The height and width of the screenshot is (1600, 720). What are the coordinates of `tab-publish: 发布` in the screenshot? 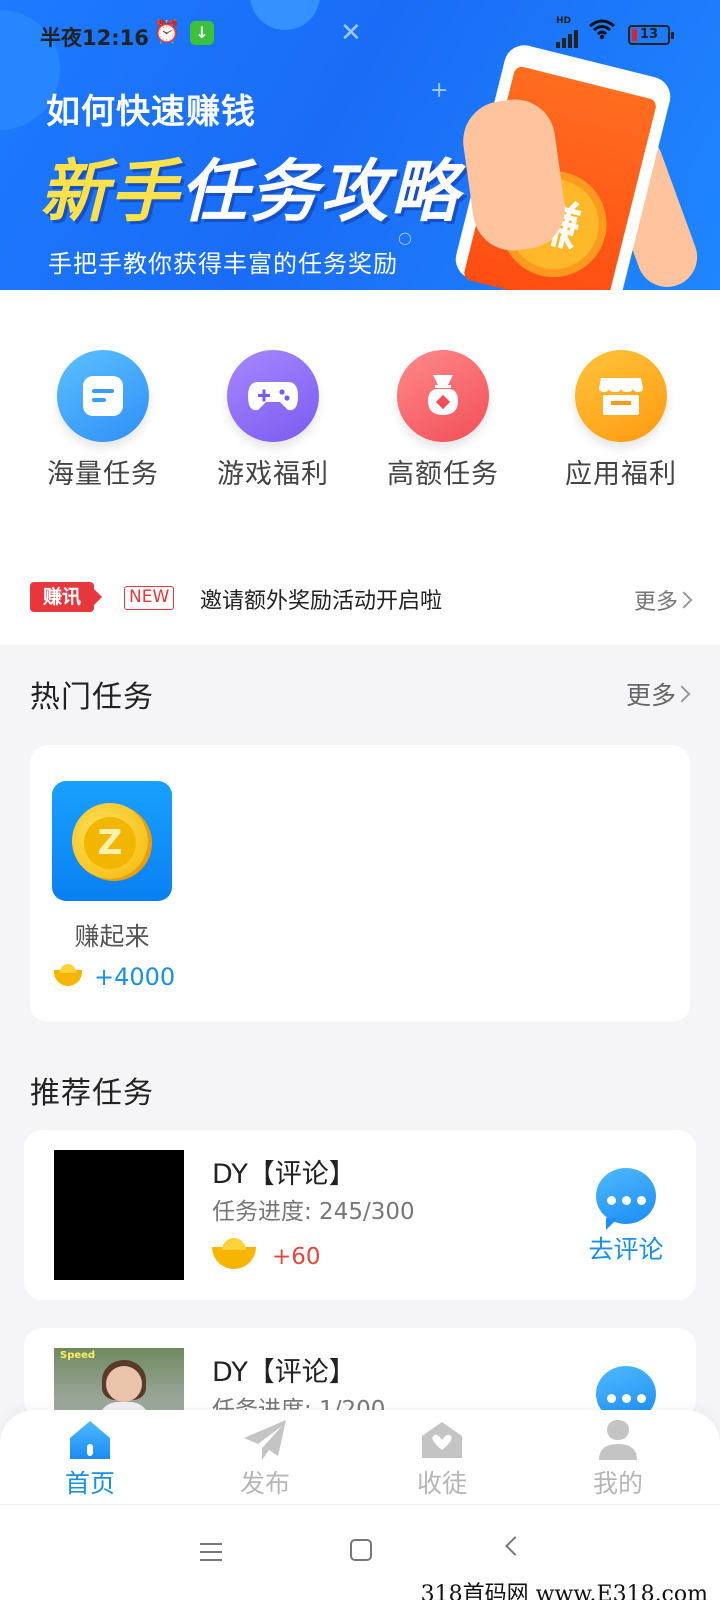 It's located at (265, 1459).